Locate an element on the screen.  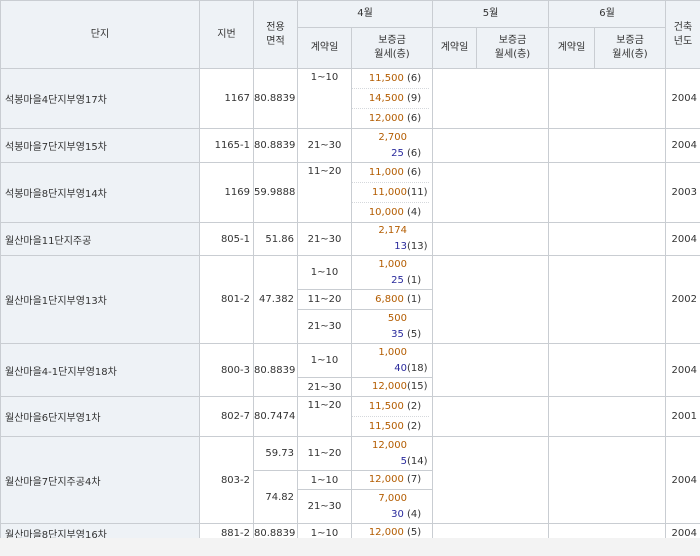
price-line: 11,500 (6) is located at coordinates (390, 78).